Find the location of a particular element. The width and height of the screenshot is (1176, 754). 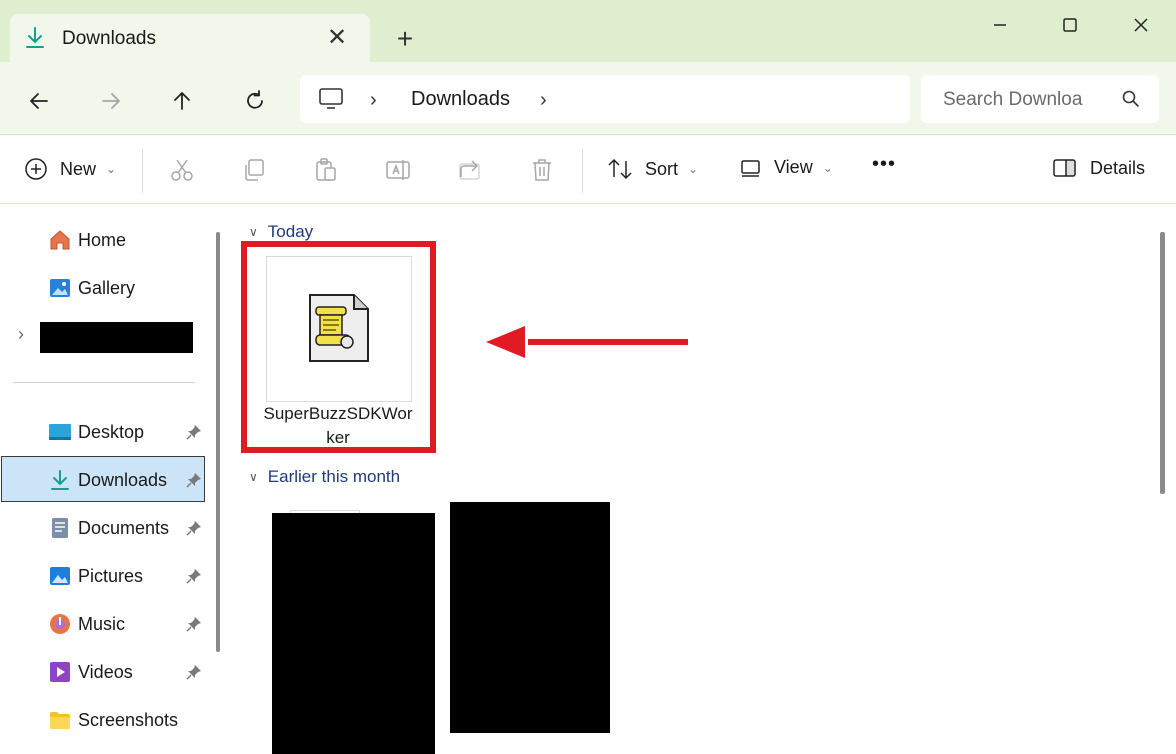

tab-downloads: Downloads ✕ is located at coordinates (190, 39).